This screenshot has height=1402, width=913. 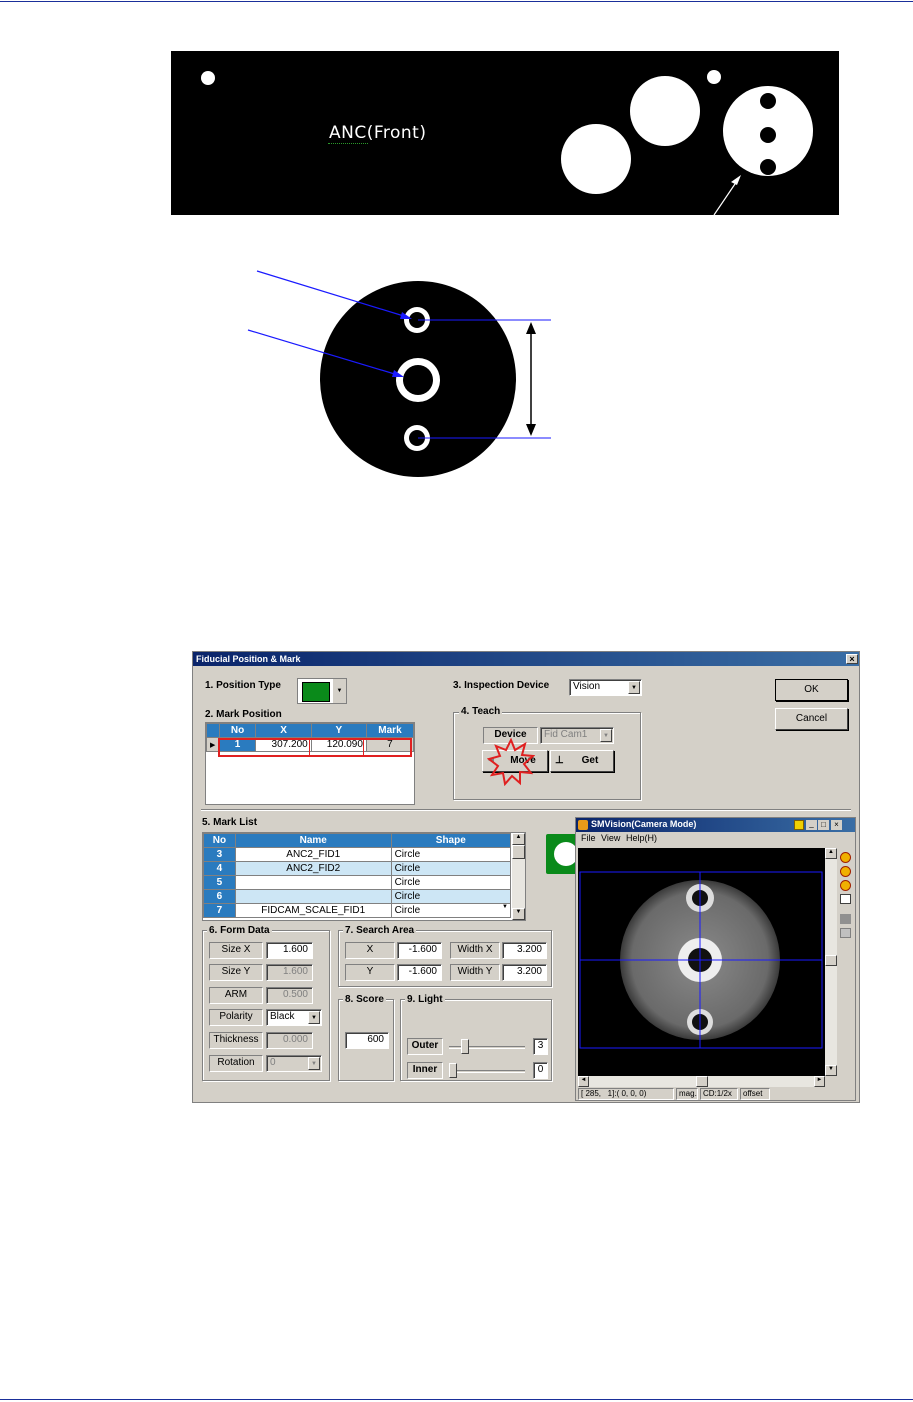 I want to click on table-row: 3 ANC2_FID1 Circle, so click(x=357, y=854).